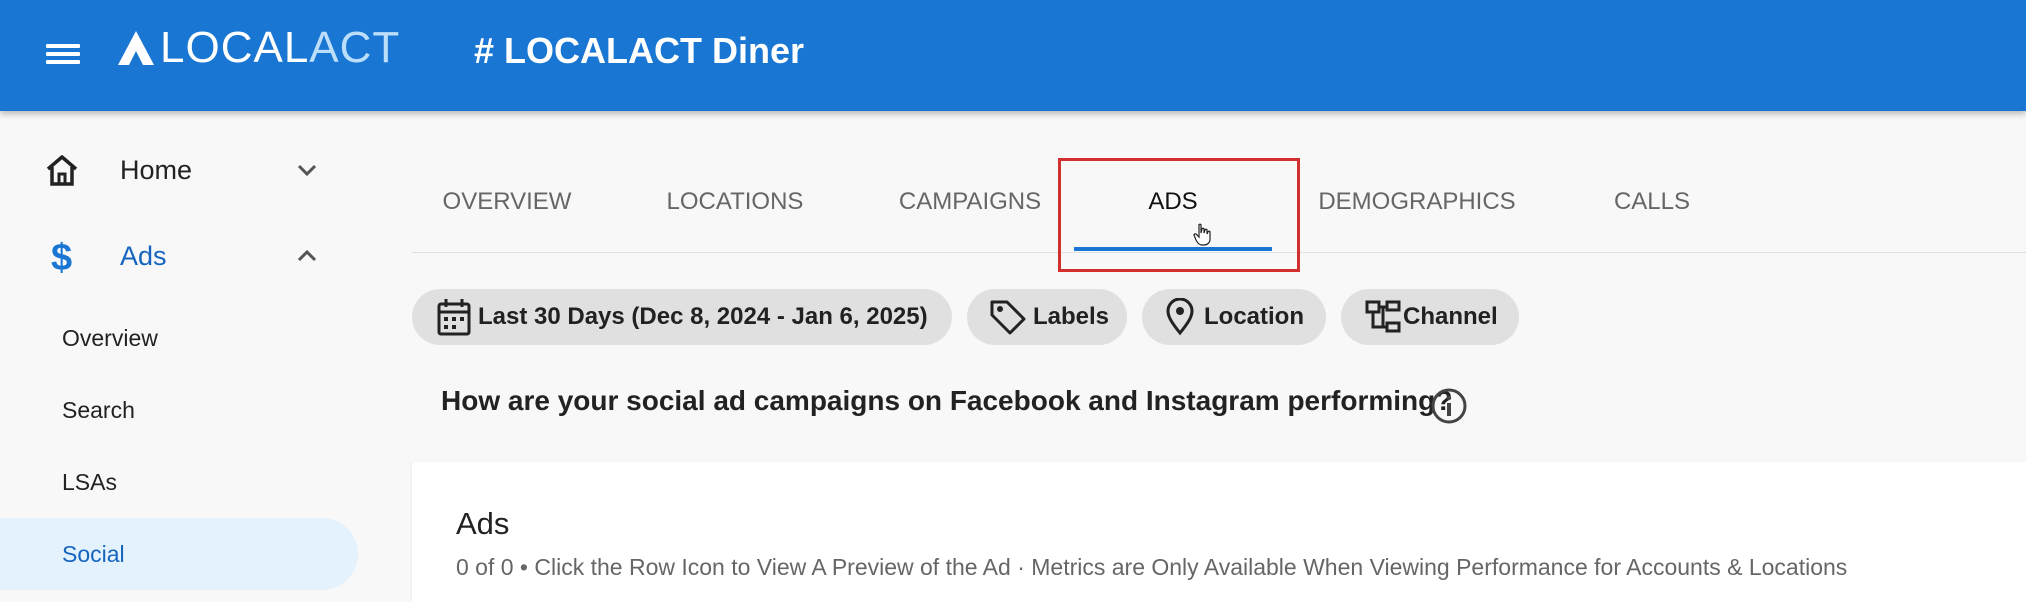 The image size is (2026, 602). Describe the element at coordinates (62, 170) in the screenshot. I see `home-icon` at that location.